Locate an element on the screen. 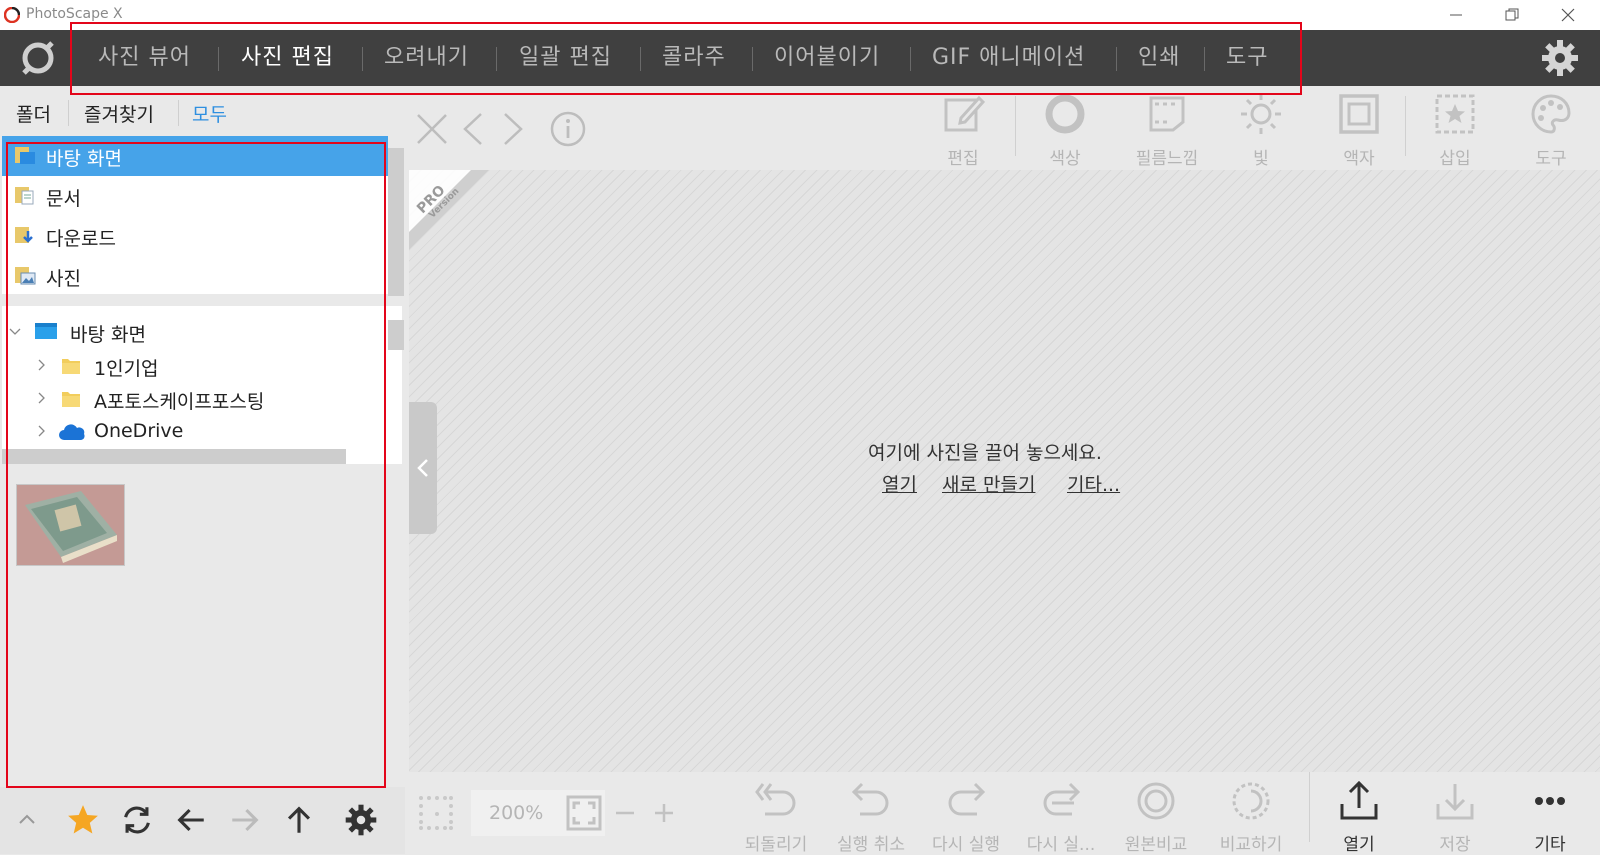 This screenshot has height=855, width=1600. tool-edit: 편집 is located at coordinates (963, 130).